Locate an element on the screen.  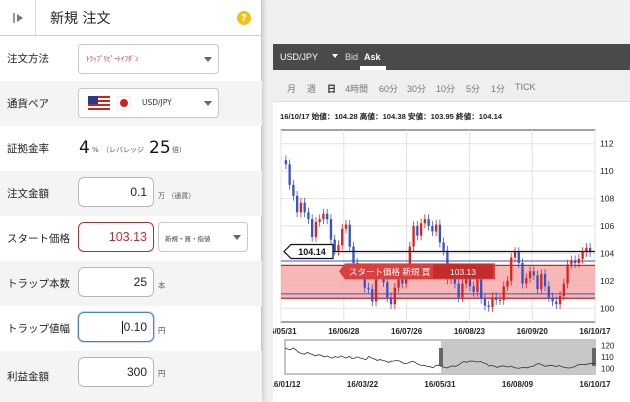
order-type-label: 注文方法 is located at coordinates (28, 59).